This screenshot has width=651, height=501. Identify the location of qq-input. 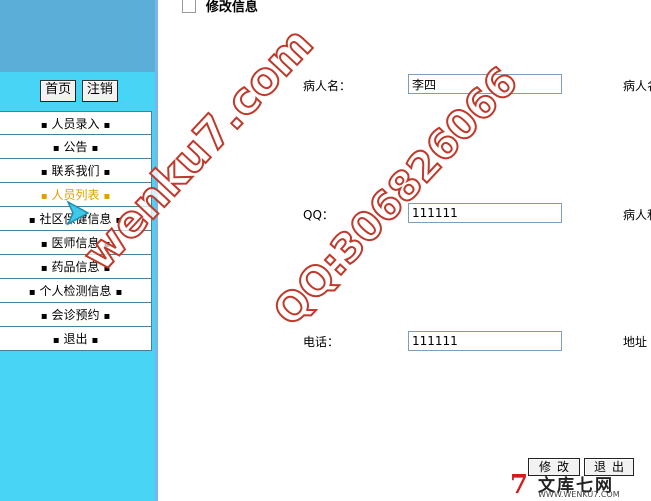
(485, 213).